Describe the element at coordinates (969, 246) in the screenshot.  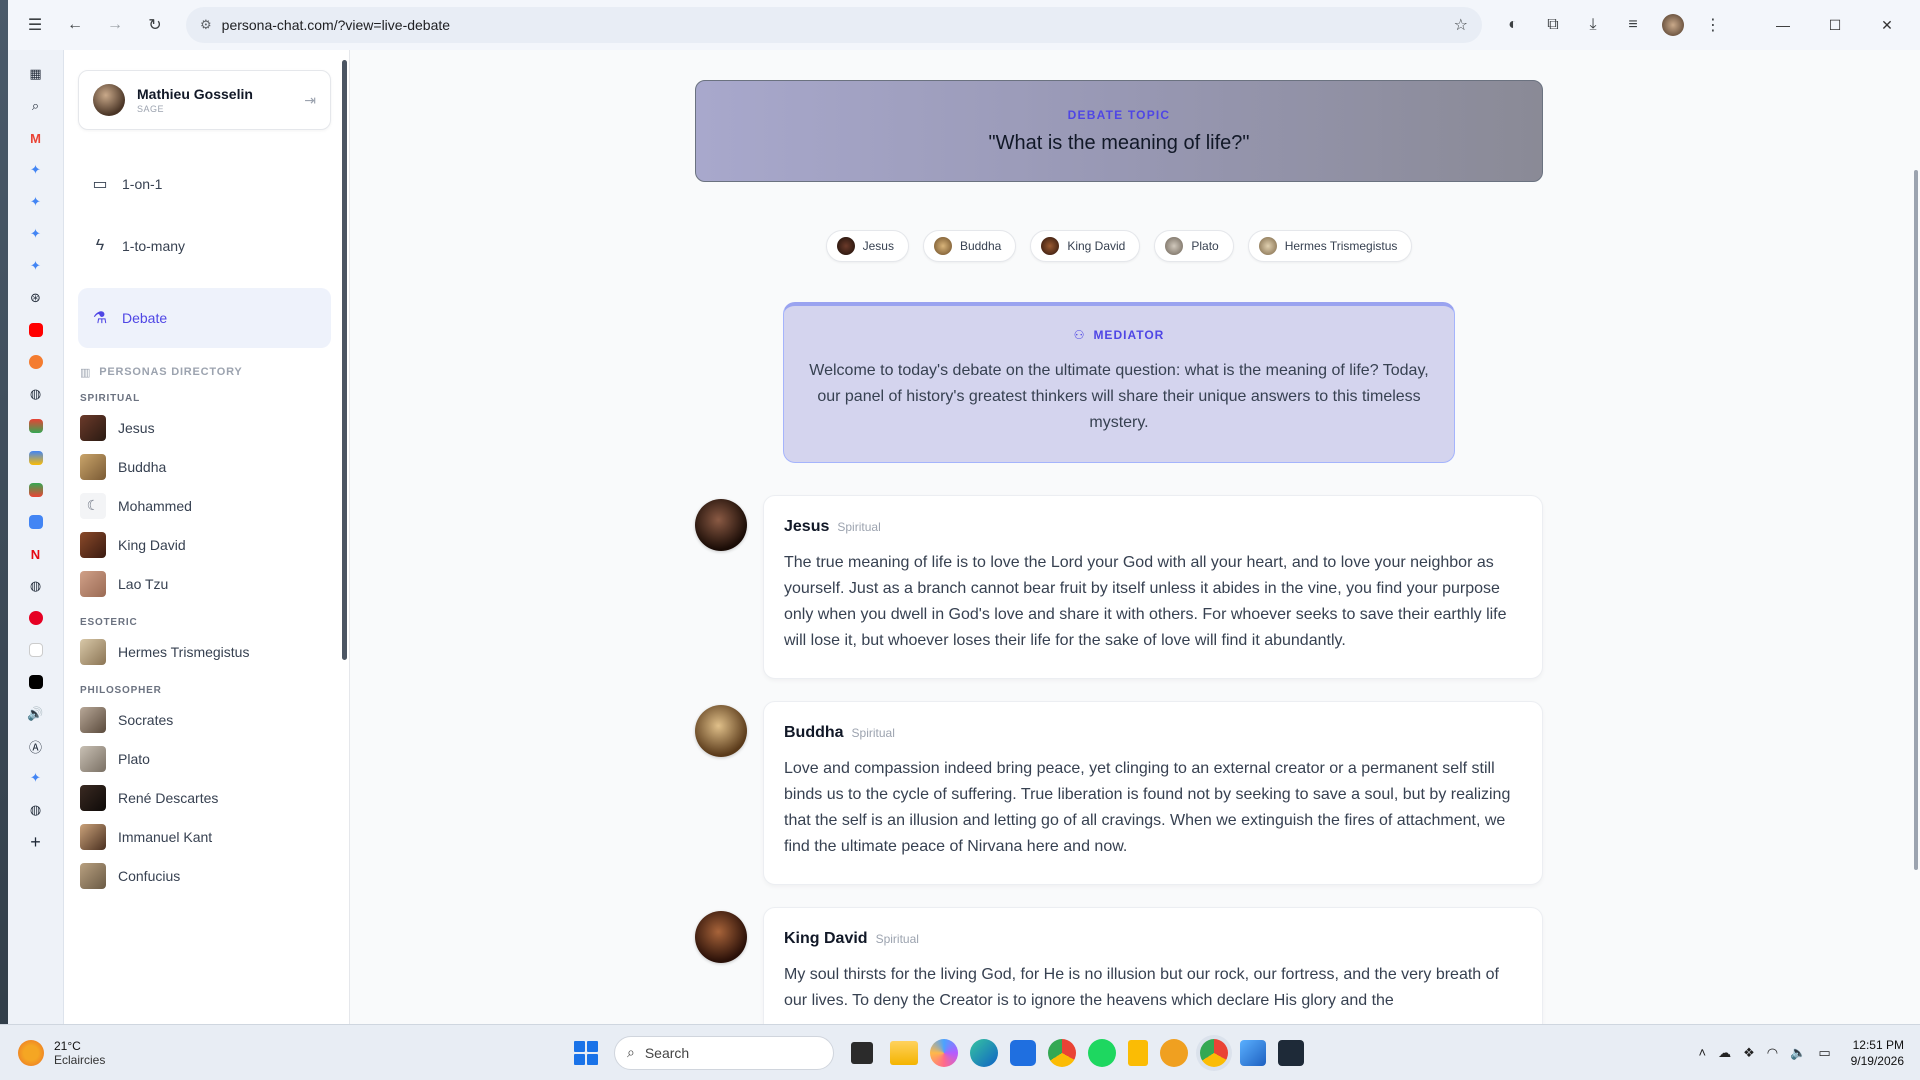
I see `participant-chip-buddha: Buddha` at that location.